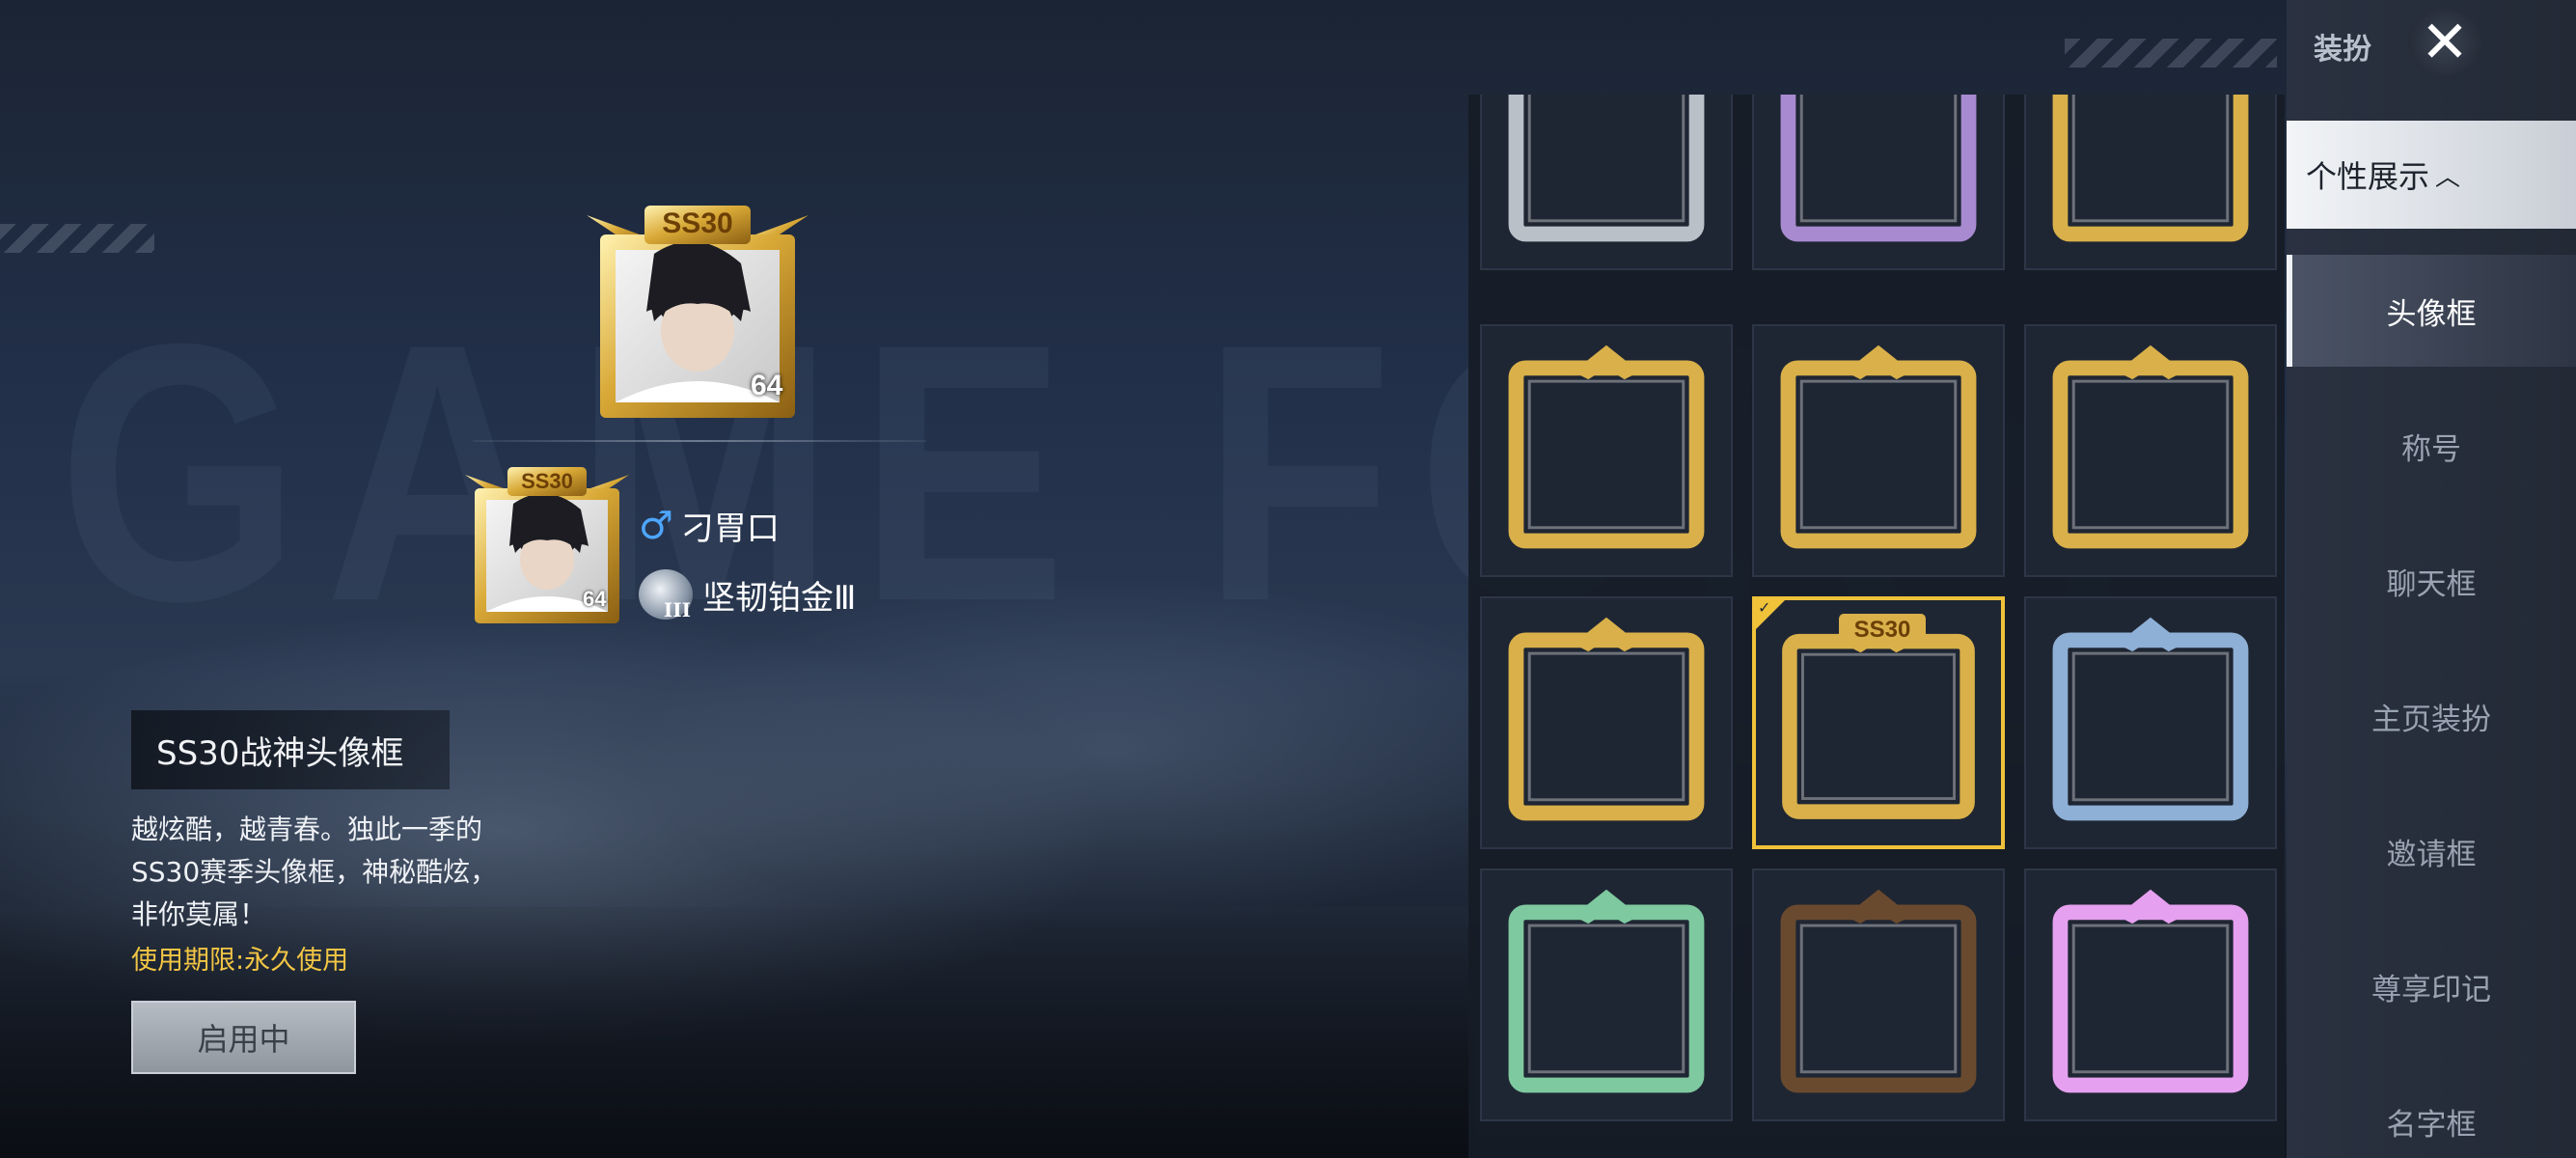  I want to click on male-icon: ♂, so click(656, 525).